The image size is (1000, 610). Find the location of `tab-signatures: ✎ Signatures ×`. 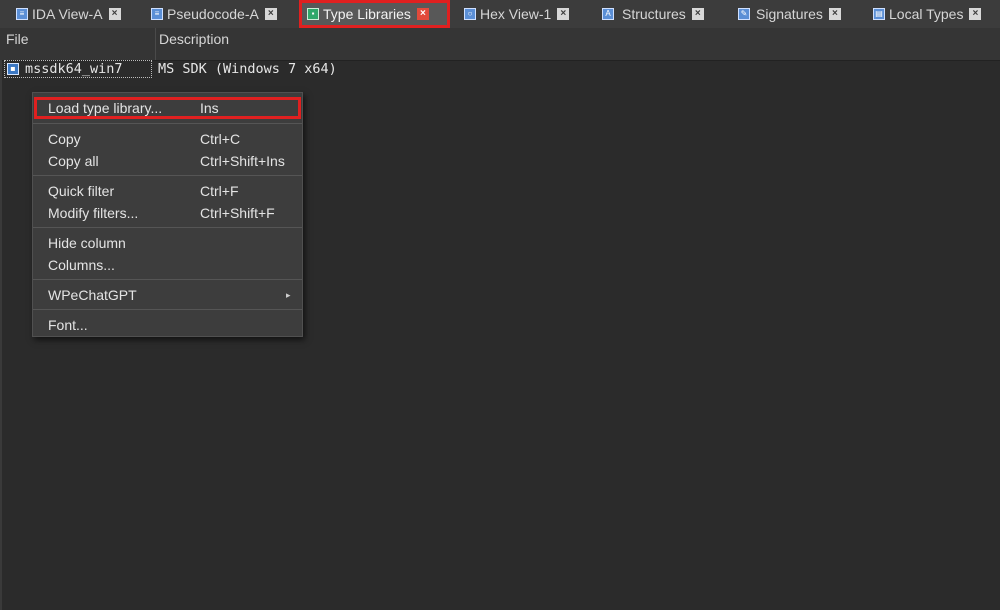

tab-signatures: ✎ Signatures × is located at coordinates (789, 14).